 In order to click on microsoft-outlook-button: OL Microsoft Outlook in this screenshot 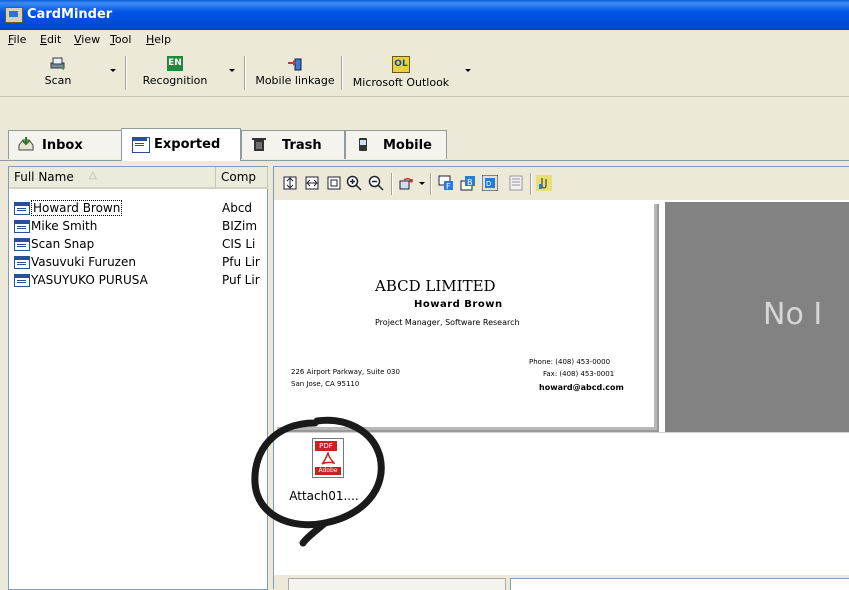, I will do `click(401, 72)`.